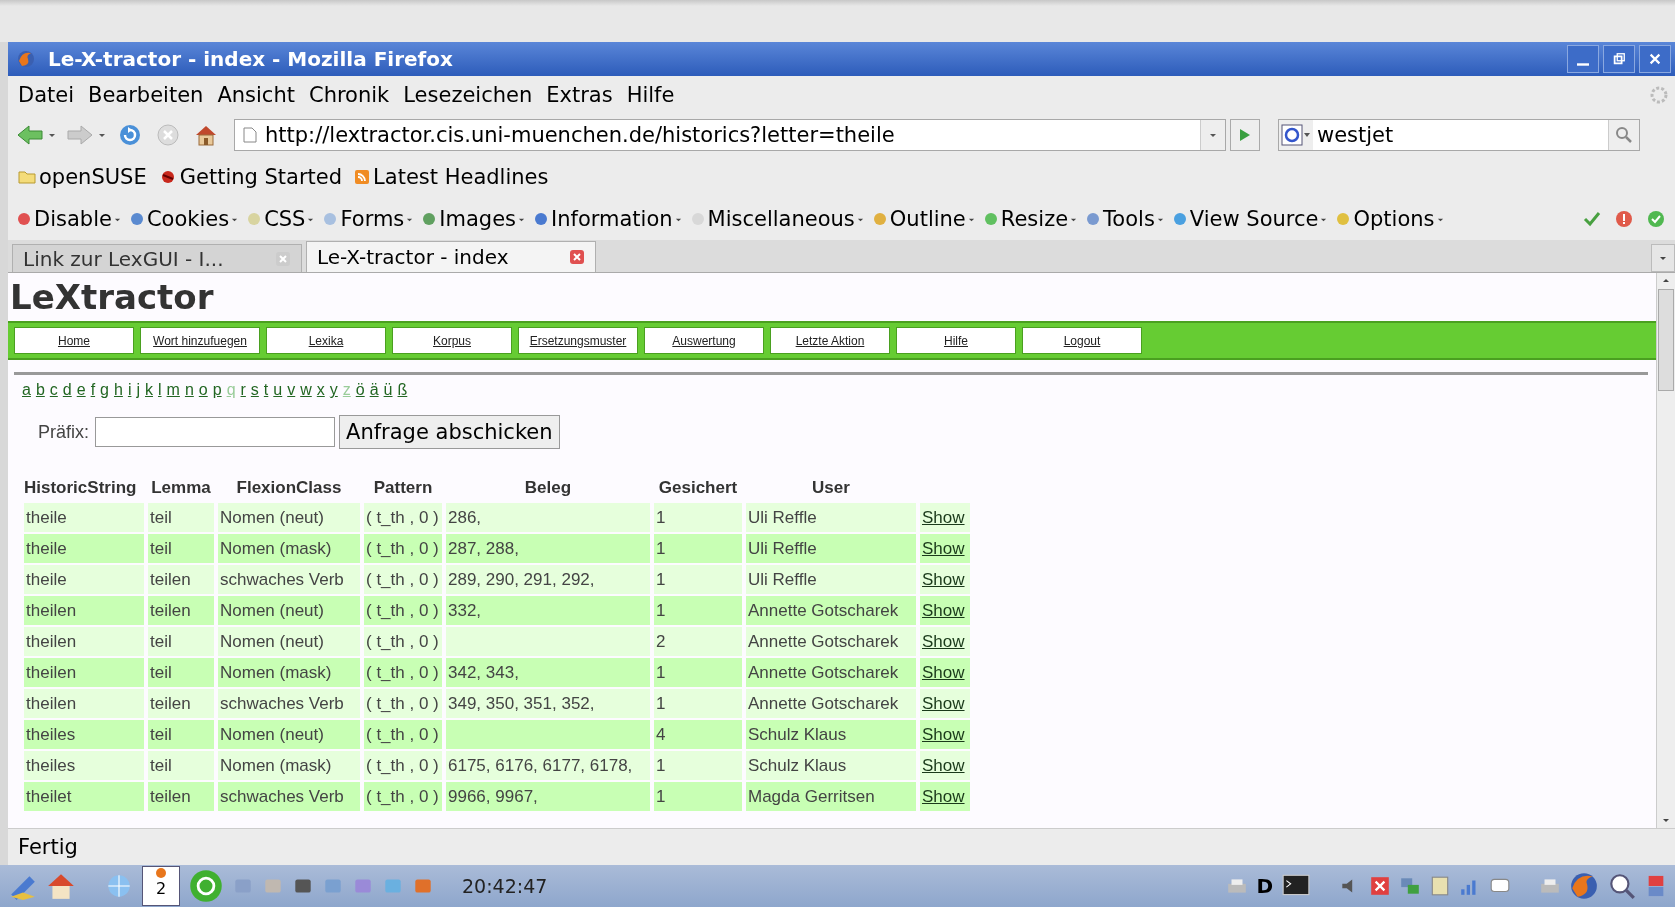  I want to click on menu-item: Ansicht, so click(256, 95).